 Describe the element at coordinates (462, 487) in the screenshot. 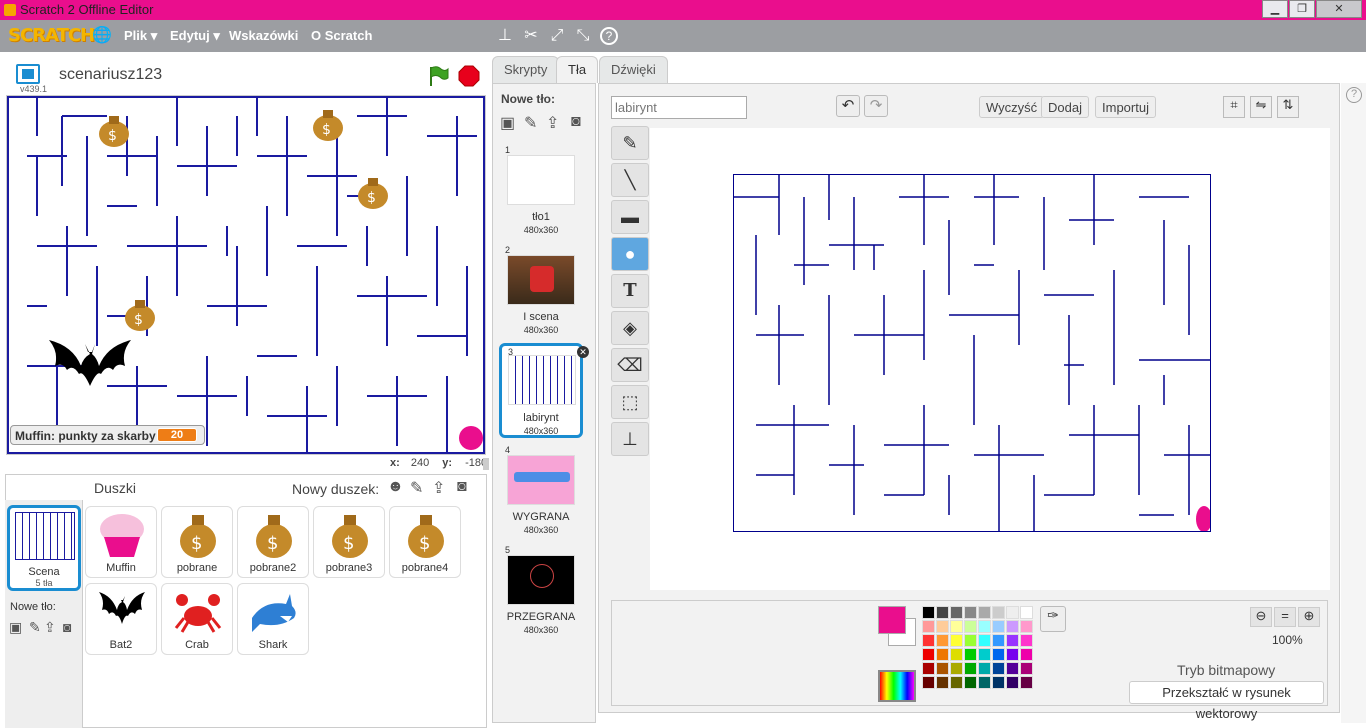

I see `camera-sprite-icon: ◙` at that location.